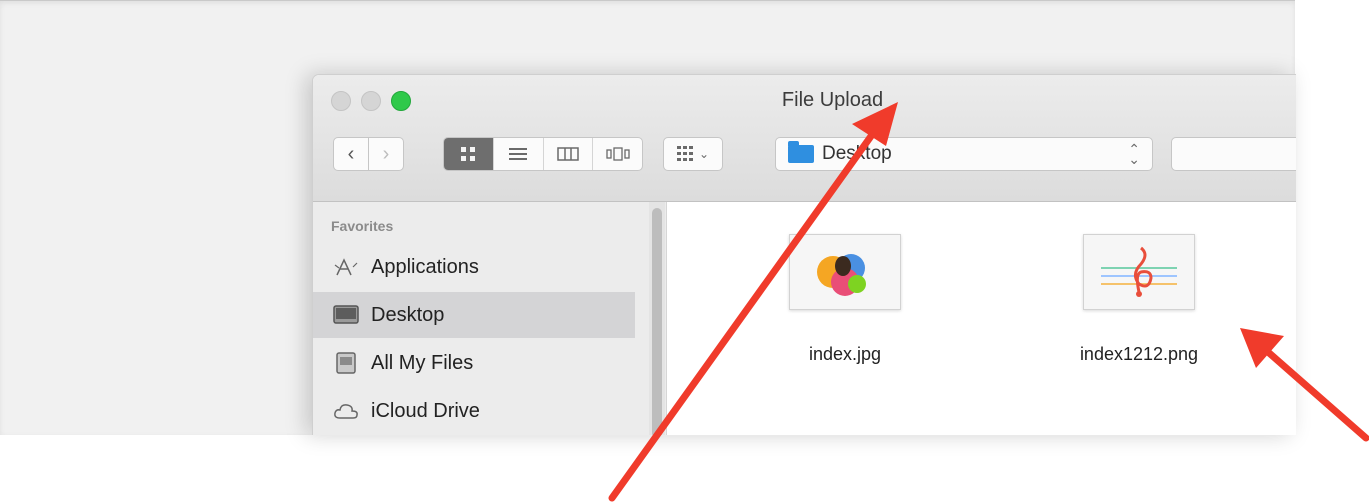 The height and width of the screenshot is (503, 1369). Describe the element at coordinates (1304, 385) in the screenshot. I see `arrow-to-file` at that location.